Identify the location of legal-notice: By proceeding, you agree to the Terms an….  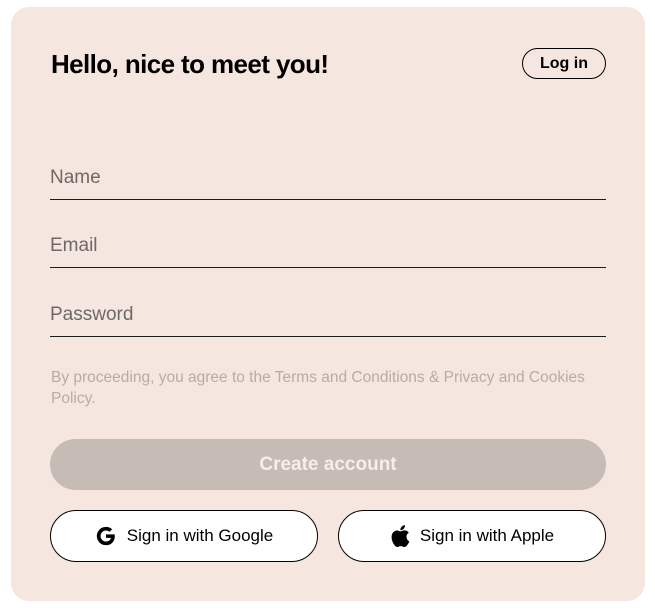
(318, 388).